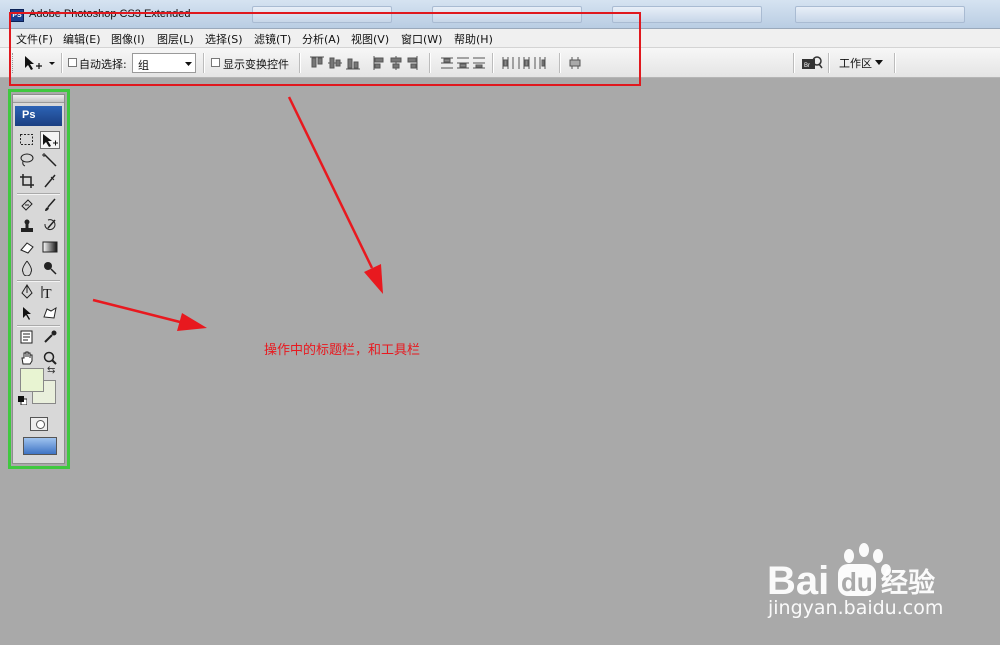  I want to click on arrow-to-titlebar, so click(335, 195).